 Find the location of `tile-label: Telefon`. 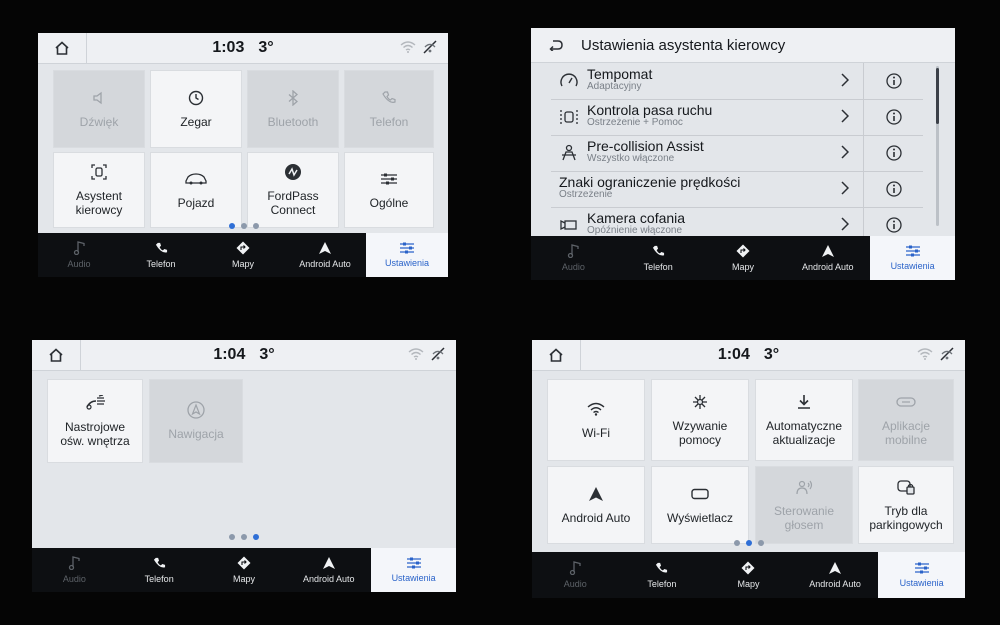

tile-label: Telefon is located at coordinates (389, 122).